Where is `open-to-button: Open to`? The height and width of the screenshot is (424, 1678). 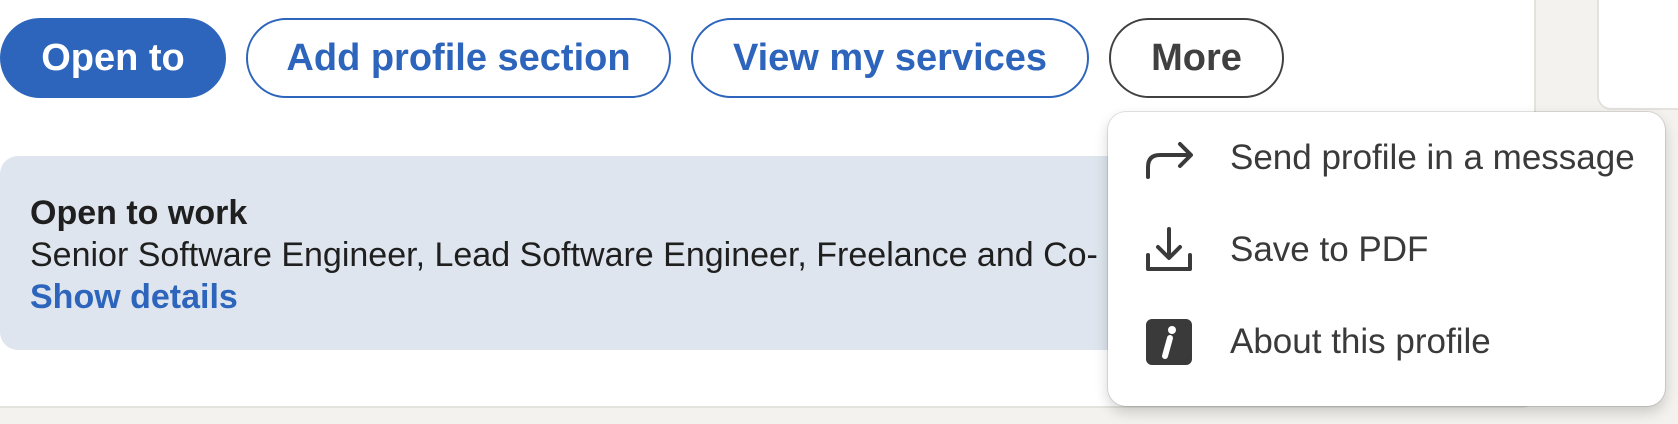 open-to-button: Open to is located at coordinates (113, 58).